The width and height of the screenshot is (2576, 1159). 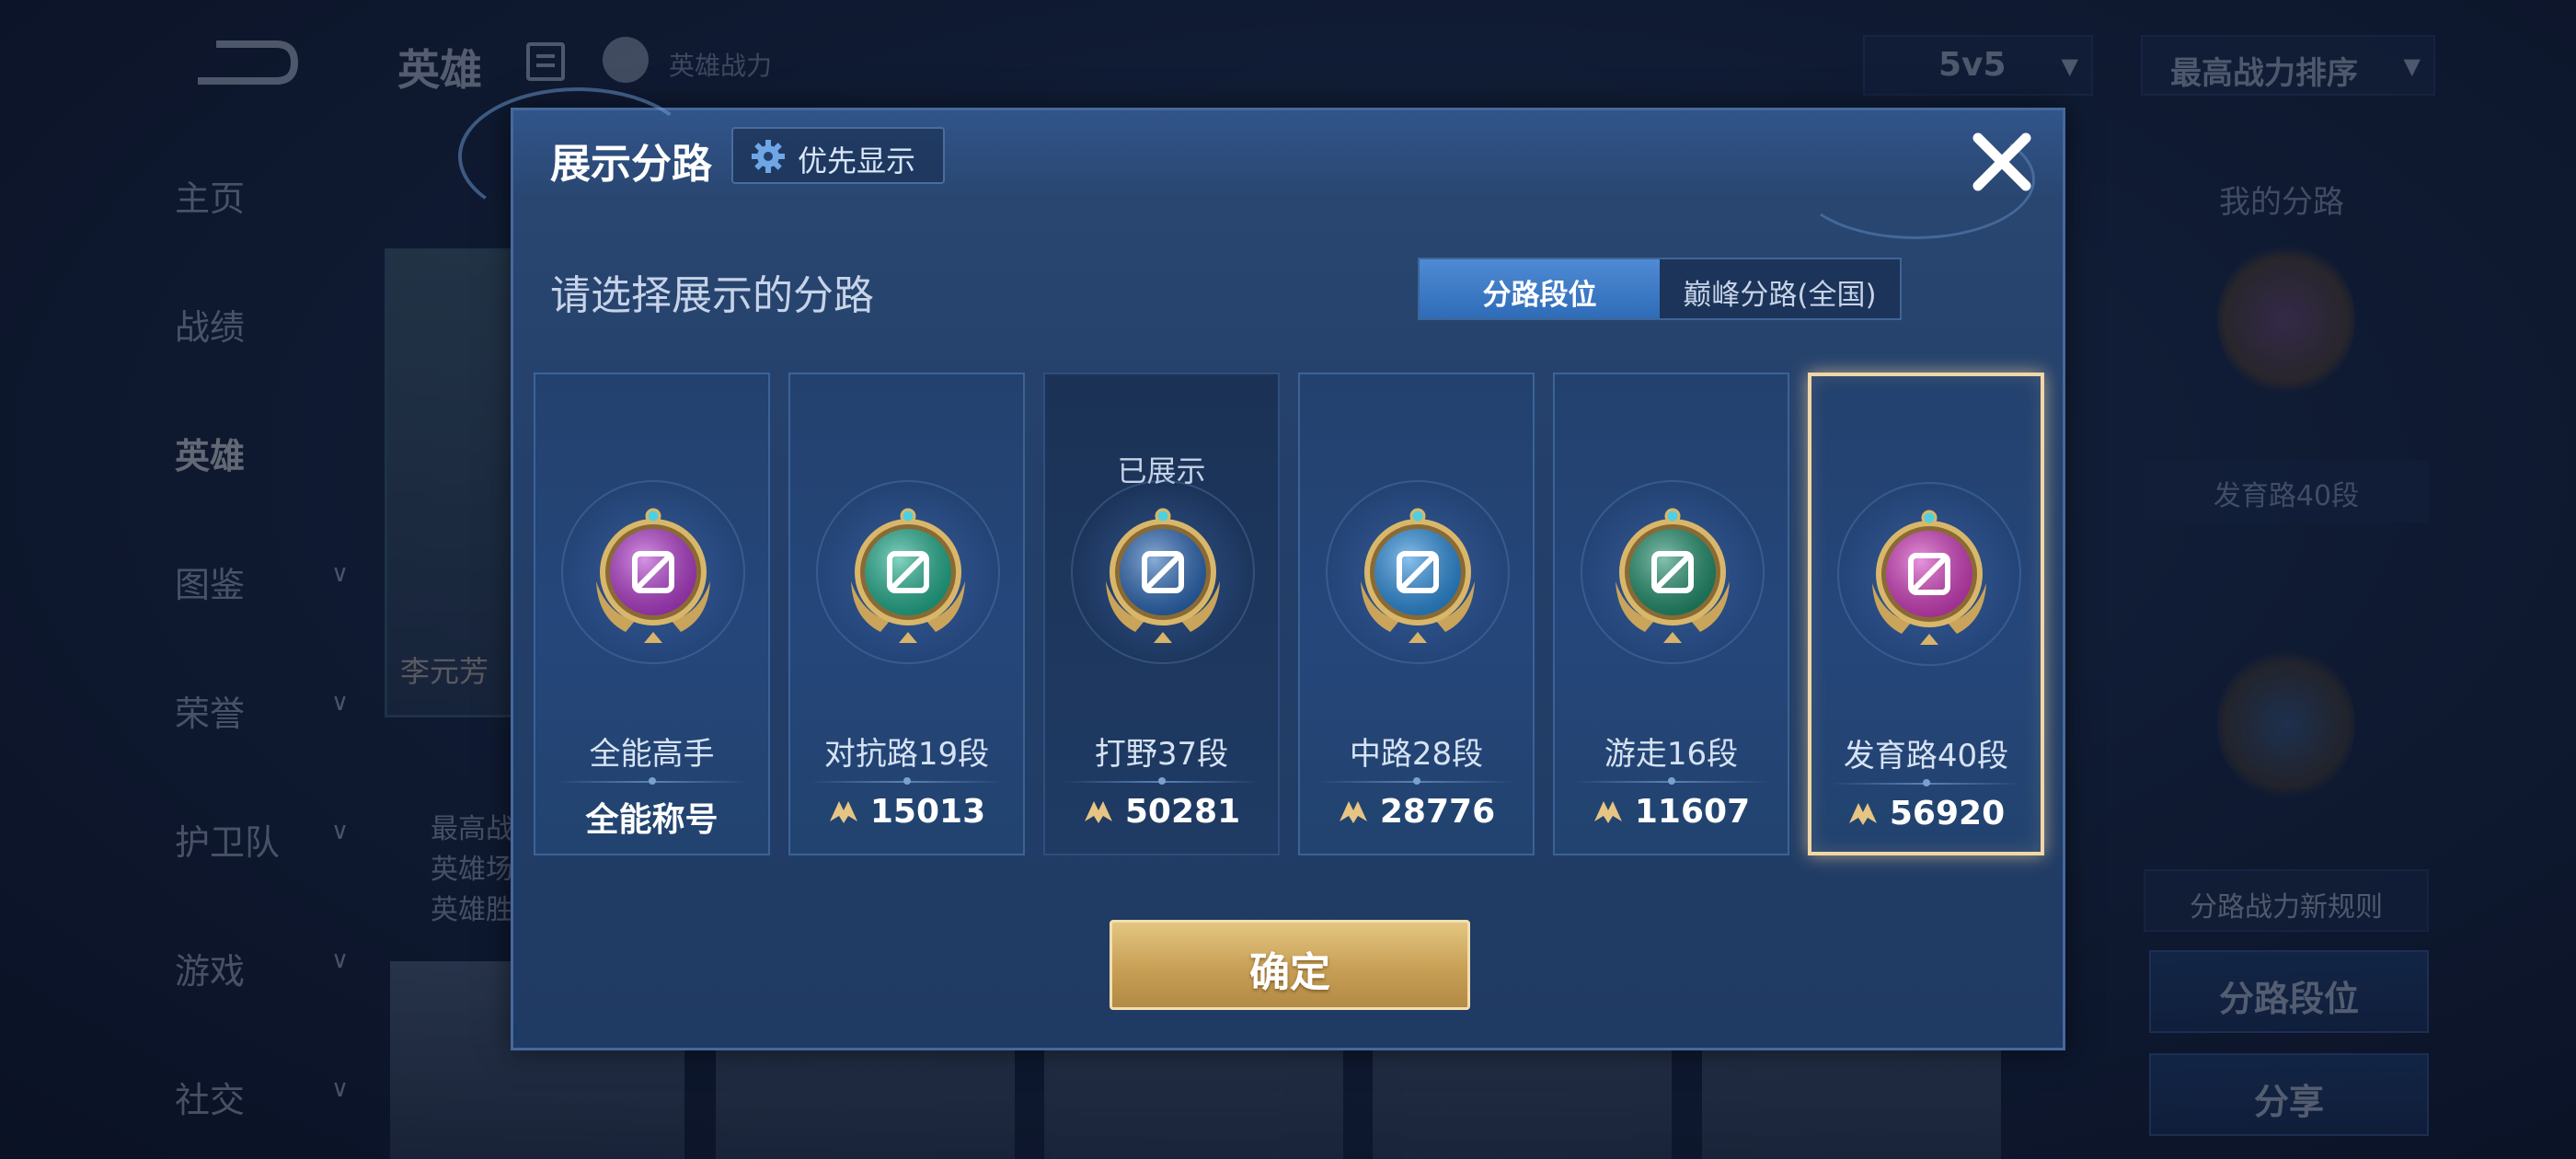 I want to click on mid-lane-medal-icon, so click(x=1418, y=575).